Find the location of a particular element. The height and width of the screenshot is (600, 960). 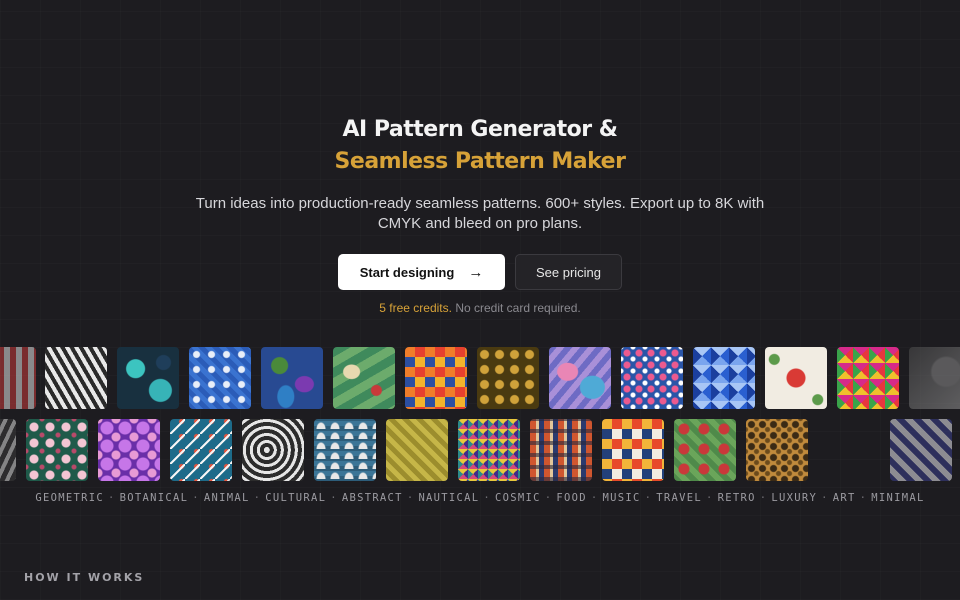

free-credits-text: 5 free credits. is located at coordinates (415, 308).